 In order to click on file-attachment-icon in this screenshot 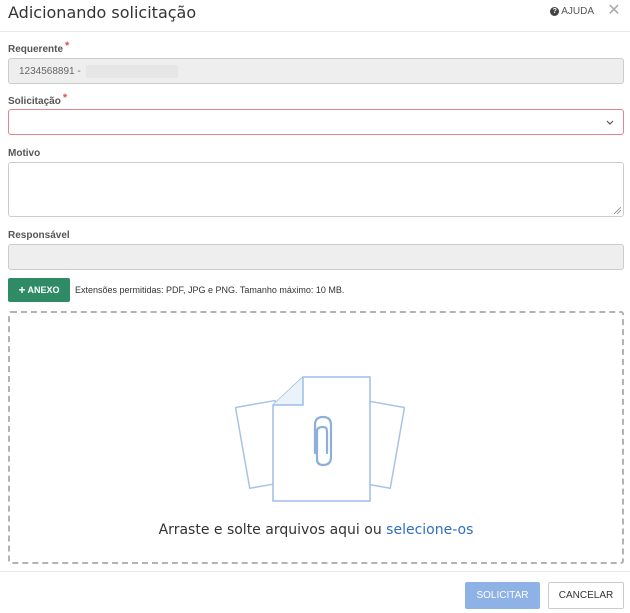, I will do `click(320, 439)`.